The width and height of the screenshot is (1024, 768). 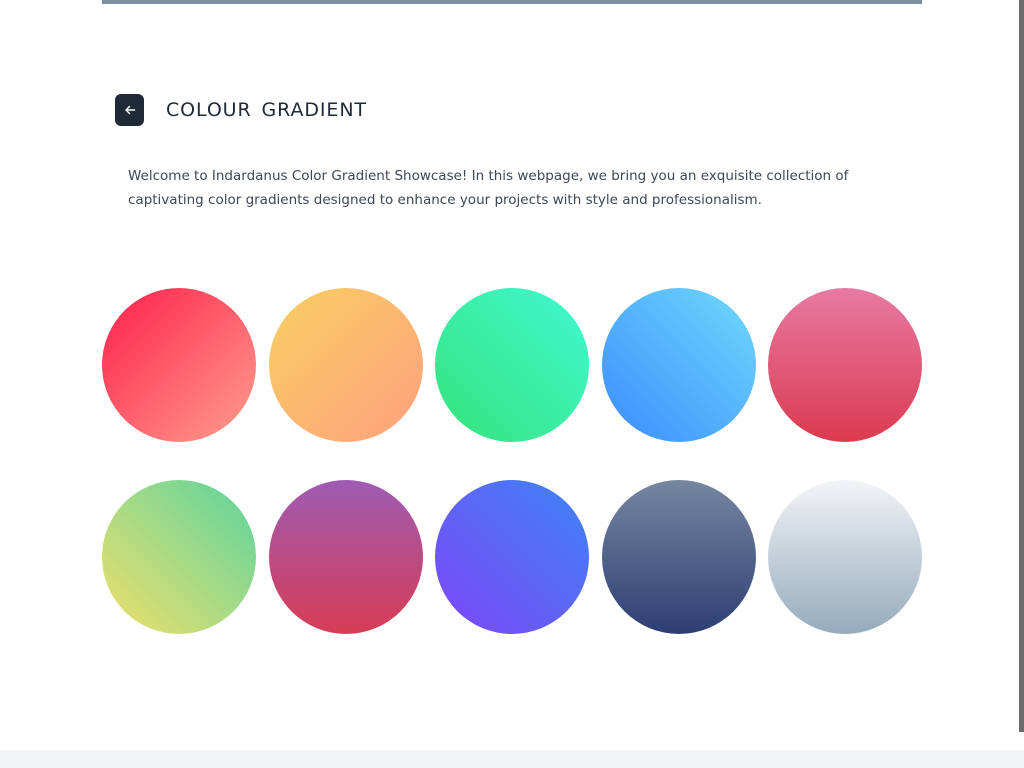 I want to click on page-header: COLOUR GRADIENT, so click(x=241, y=110).